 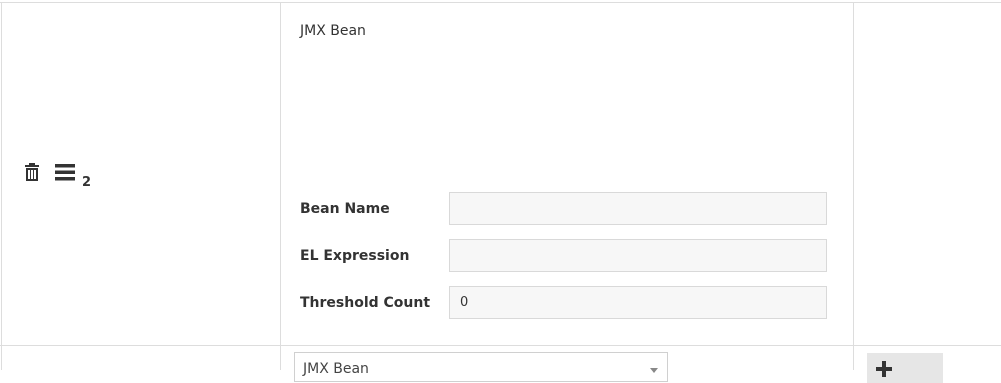 I want to click on trash-icon, so click(x=32, y=172).